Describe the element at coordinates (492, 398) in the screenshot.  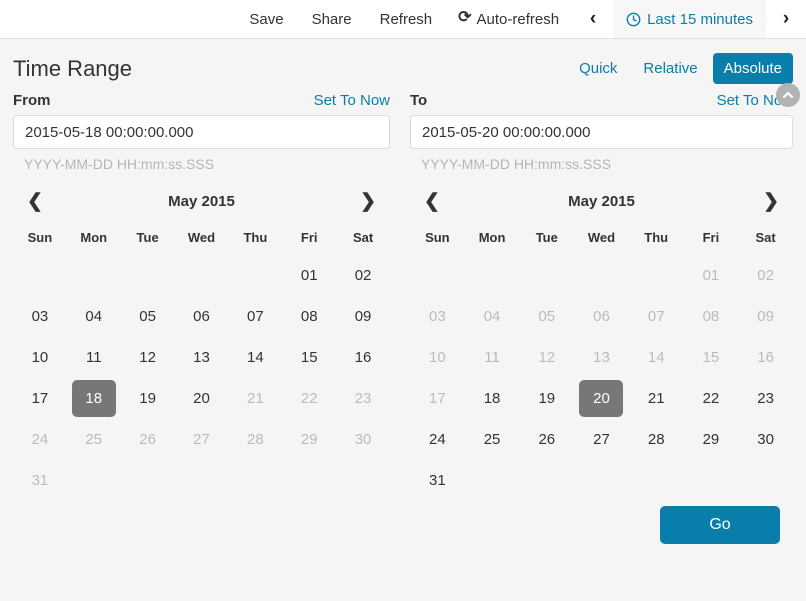
I see `calendar-day: 18` at that location.